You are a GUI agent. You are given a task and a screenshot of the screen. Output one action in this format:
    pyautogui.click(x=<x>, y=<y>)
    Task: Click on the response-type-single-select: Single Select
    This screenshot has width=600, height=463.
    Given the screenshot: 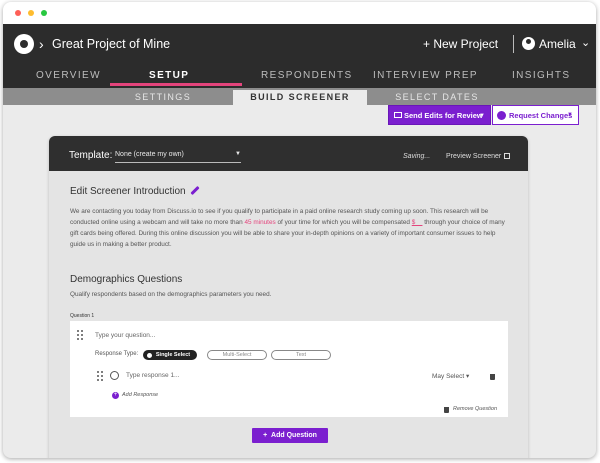 What is the action you would take?
    pyautogui.click(x=170, y=355)
    